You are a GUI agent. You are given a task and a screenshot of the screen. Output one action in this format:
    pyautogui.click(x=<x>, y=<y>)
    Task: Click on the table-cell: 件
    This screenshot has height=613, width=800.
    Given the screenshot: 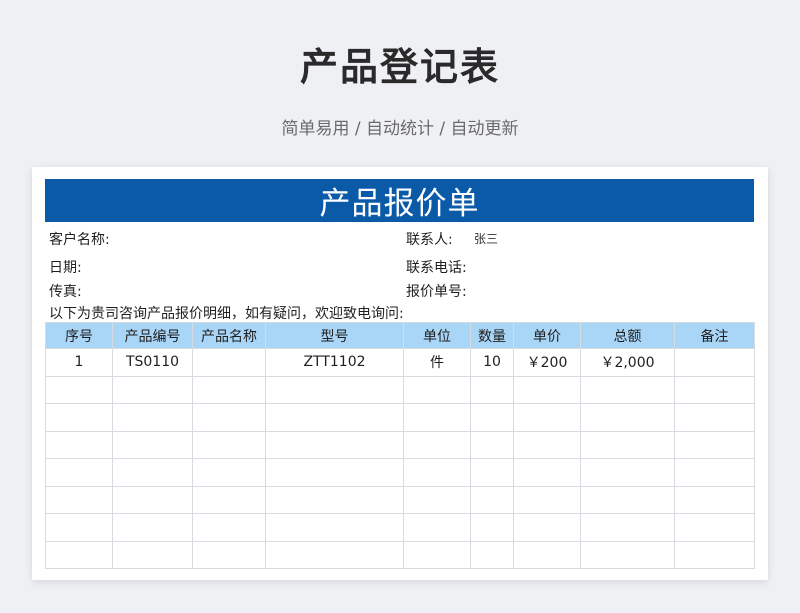 What is the action you would take?
    pyautogui.click(x=437, y=362)
    